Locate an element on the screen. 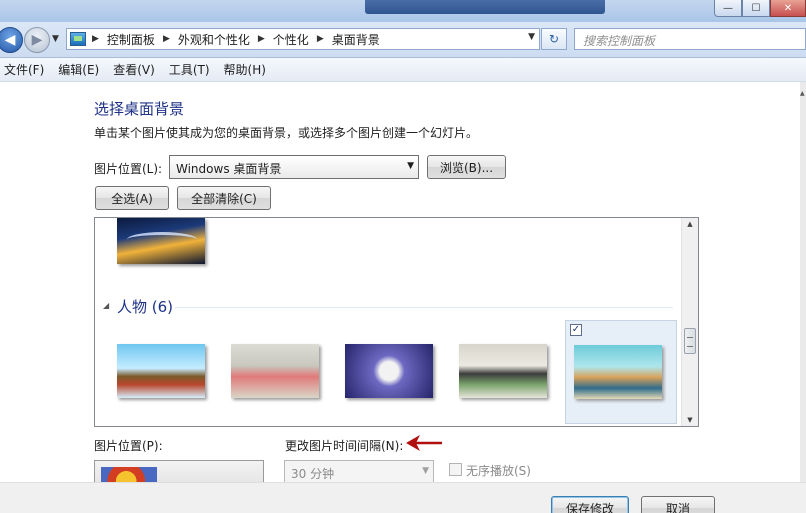 The width and height of the screenshot is (806, 513). address-dropdown-icon: ▼ is located at coordinates (531, 37).